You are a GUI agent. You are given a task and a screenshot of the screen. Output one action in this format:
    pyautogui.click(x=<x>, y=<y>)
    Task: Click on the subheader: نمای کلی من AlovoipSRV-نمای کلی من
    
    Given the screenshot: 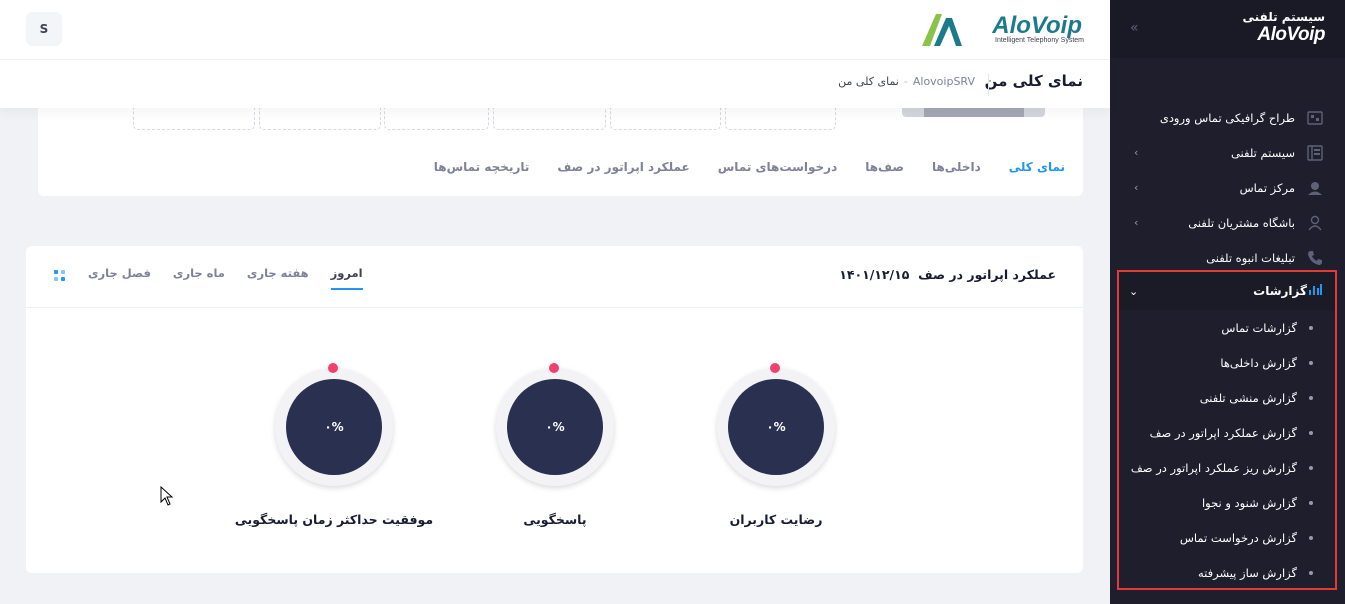 What is the action you would take?
    pyautogui.click(x=555, y=84)
    